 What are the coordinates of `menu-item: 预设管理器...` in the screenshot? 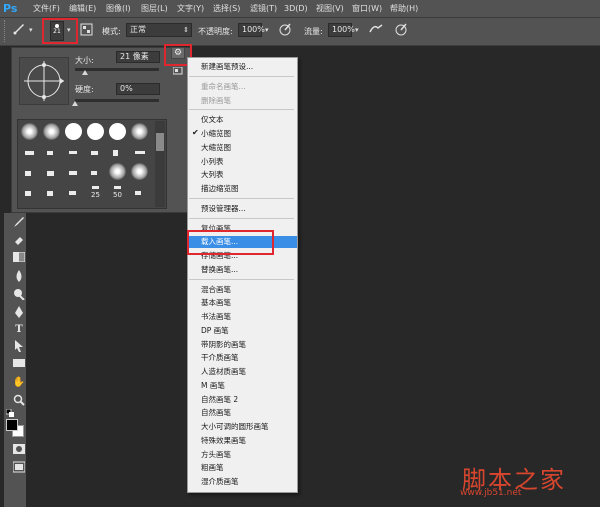 It's located at (223, 209).